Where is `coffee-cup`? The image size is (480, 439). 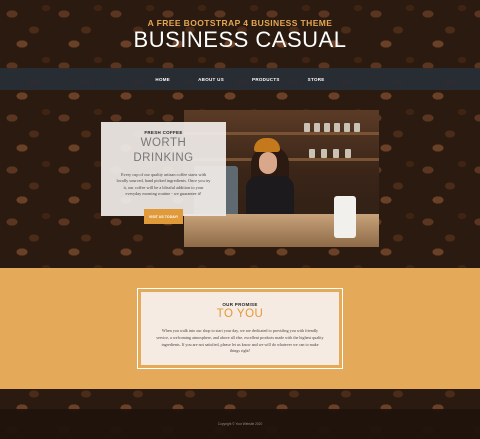 coffee-cup is located at coordinates (345, 217).